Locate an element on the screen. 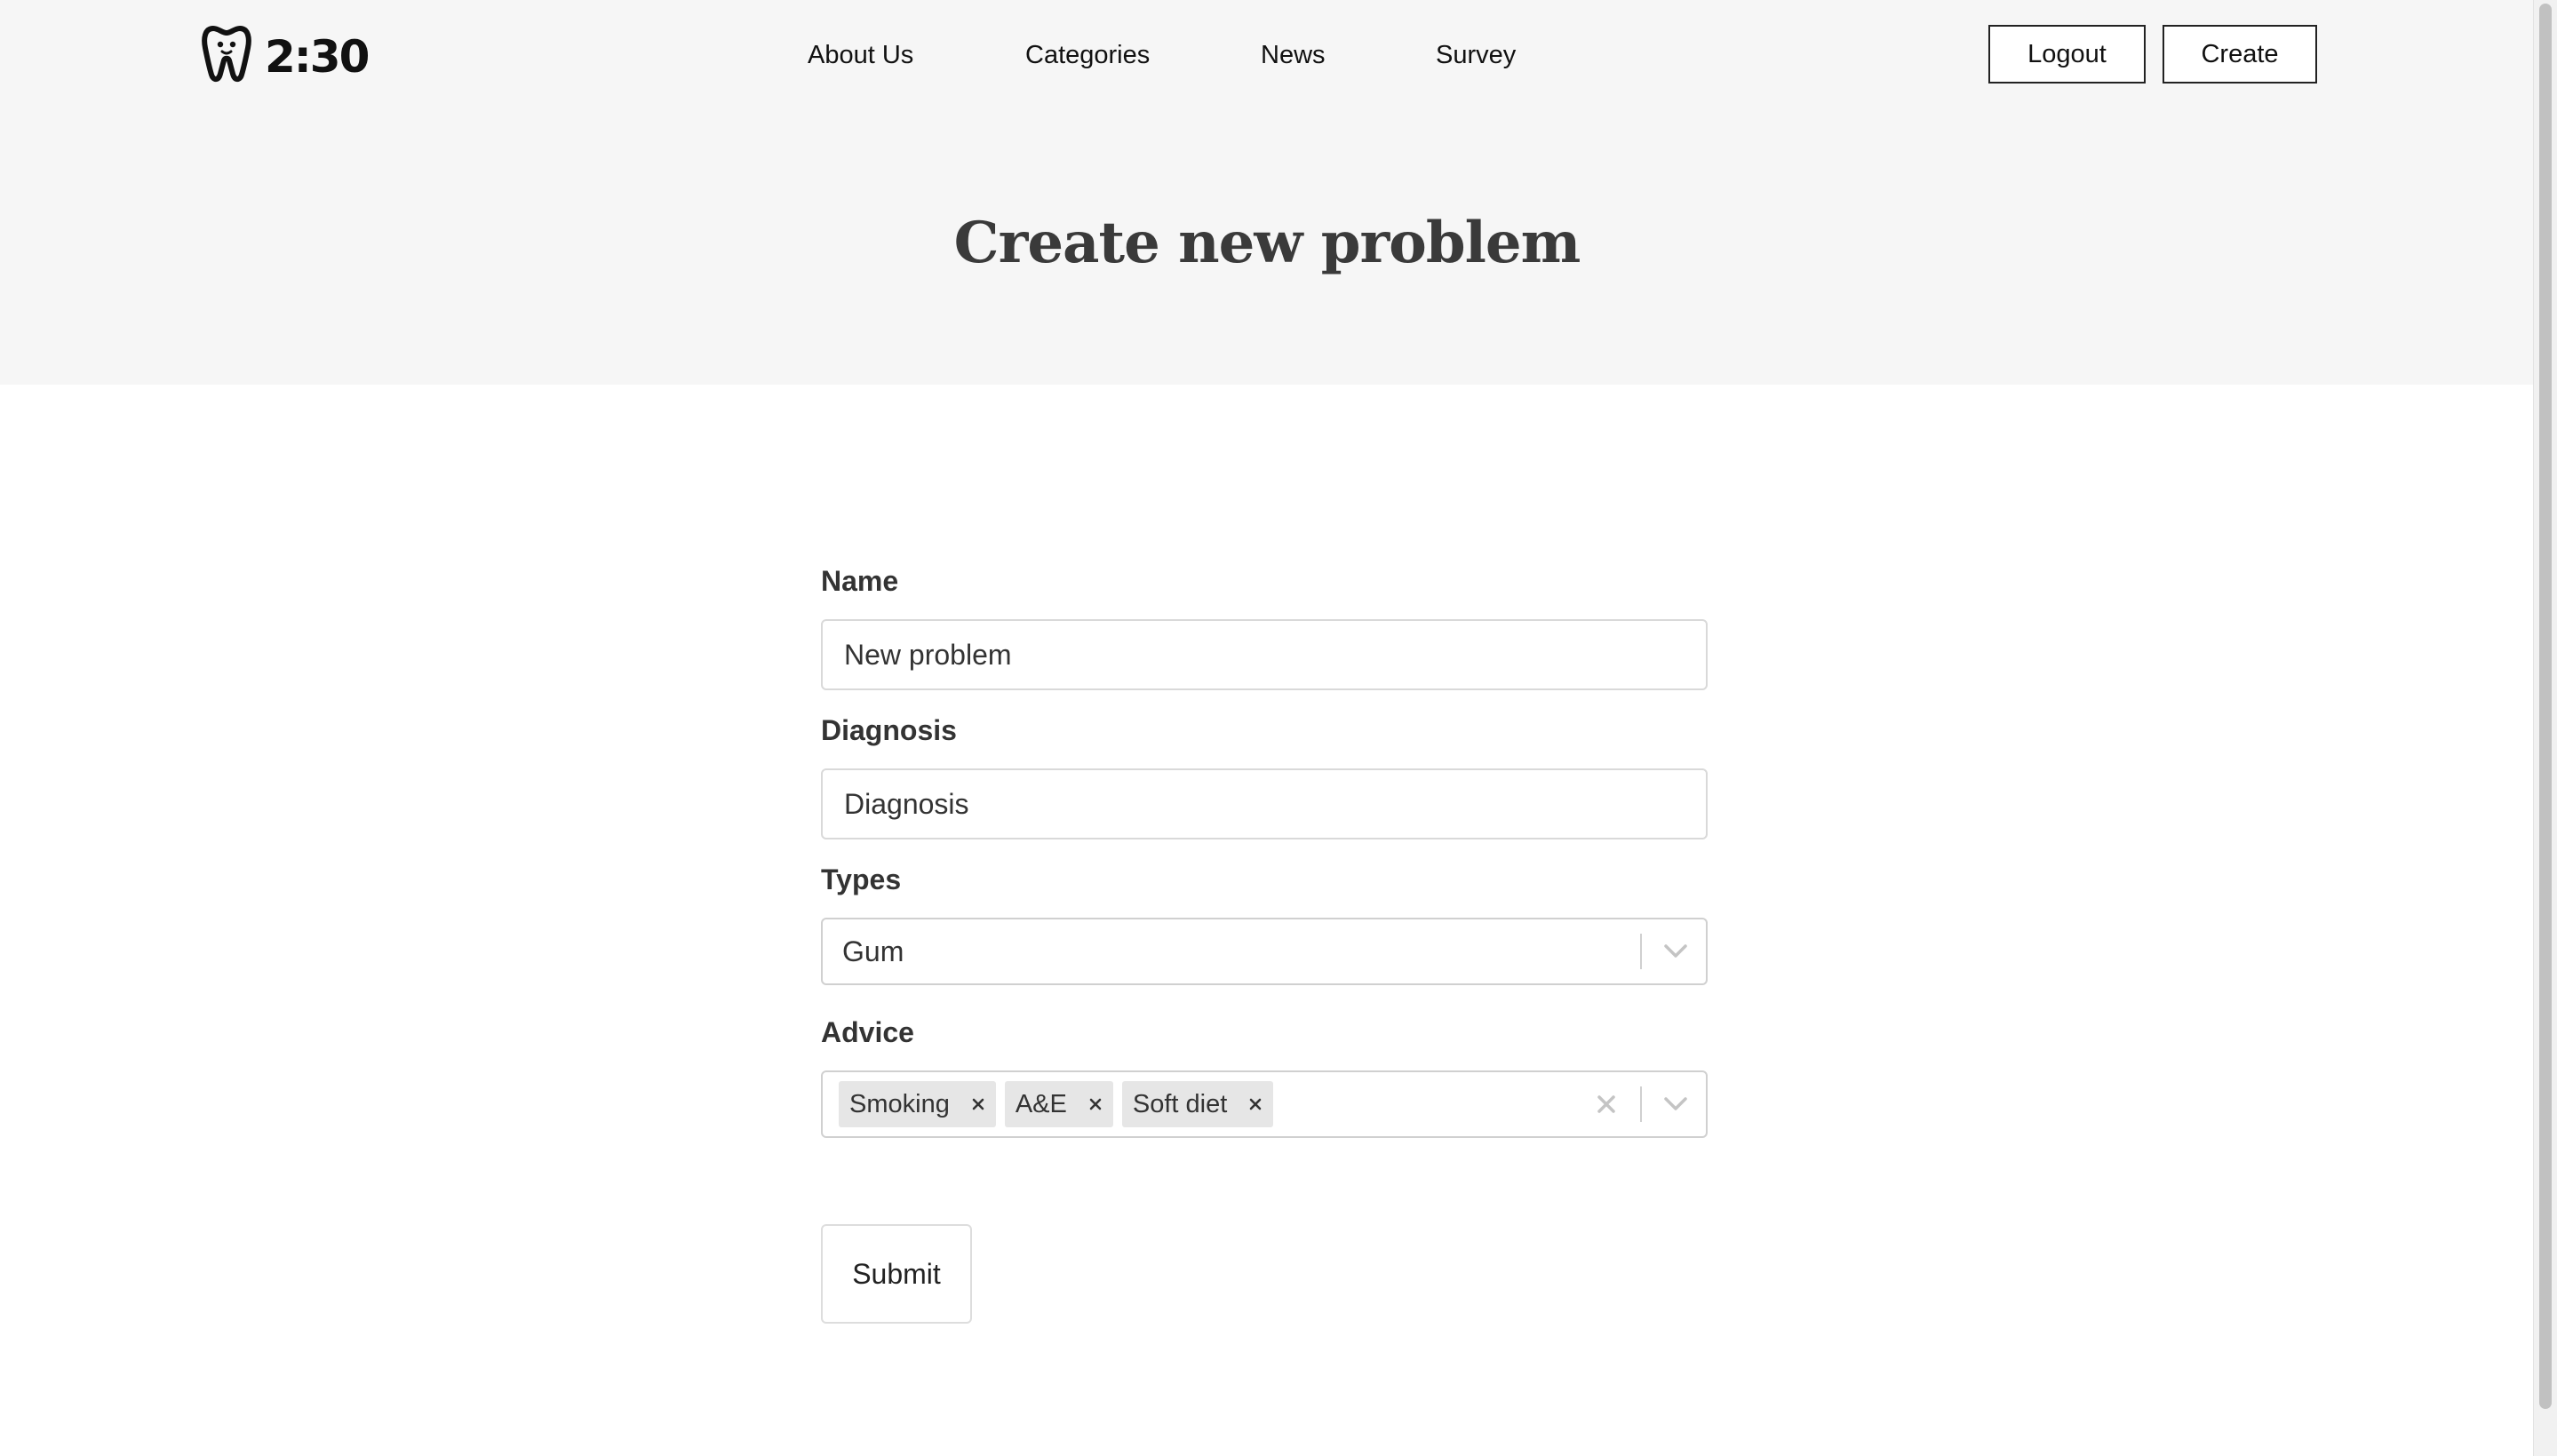 This screenshot has width=2557, height=1456. advice-multiselect: Smoking A&E Soft diet is located at coordinates (1264, 1104).